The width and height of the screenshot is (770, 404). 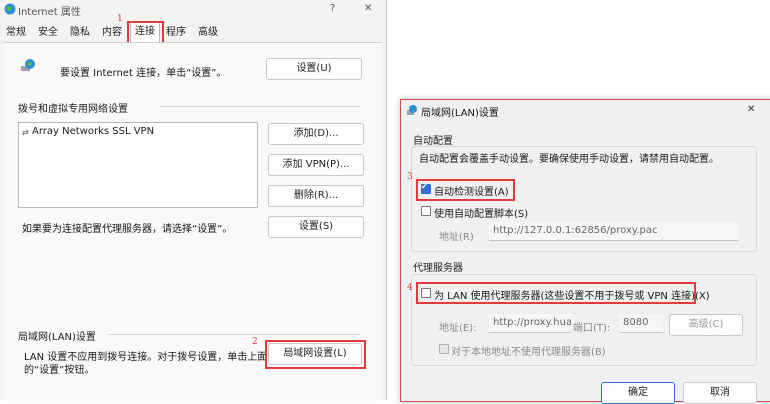 I want to click on tab-security: 安全, so click(x=48, y=33).